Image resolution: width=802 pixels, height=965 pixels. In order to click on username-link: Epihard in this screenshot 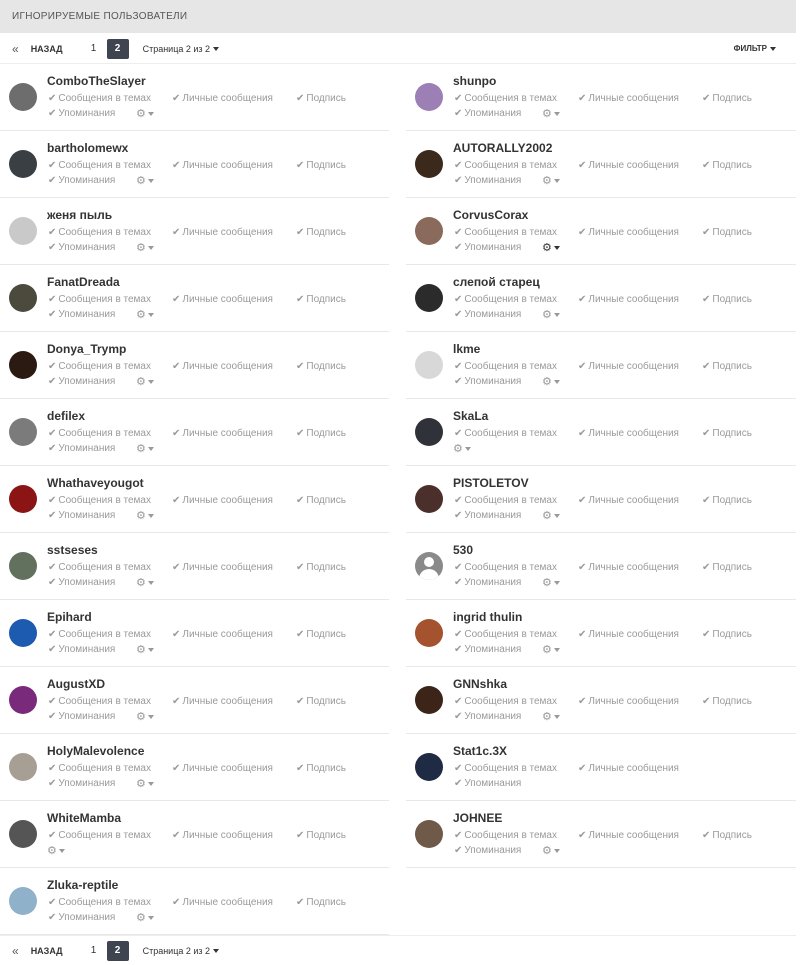, I will do `click(69, 617)`.